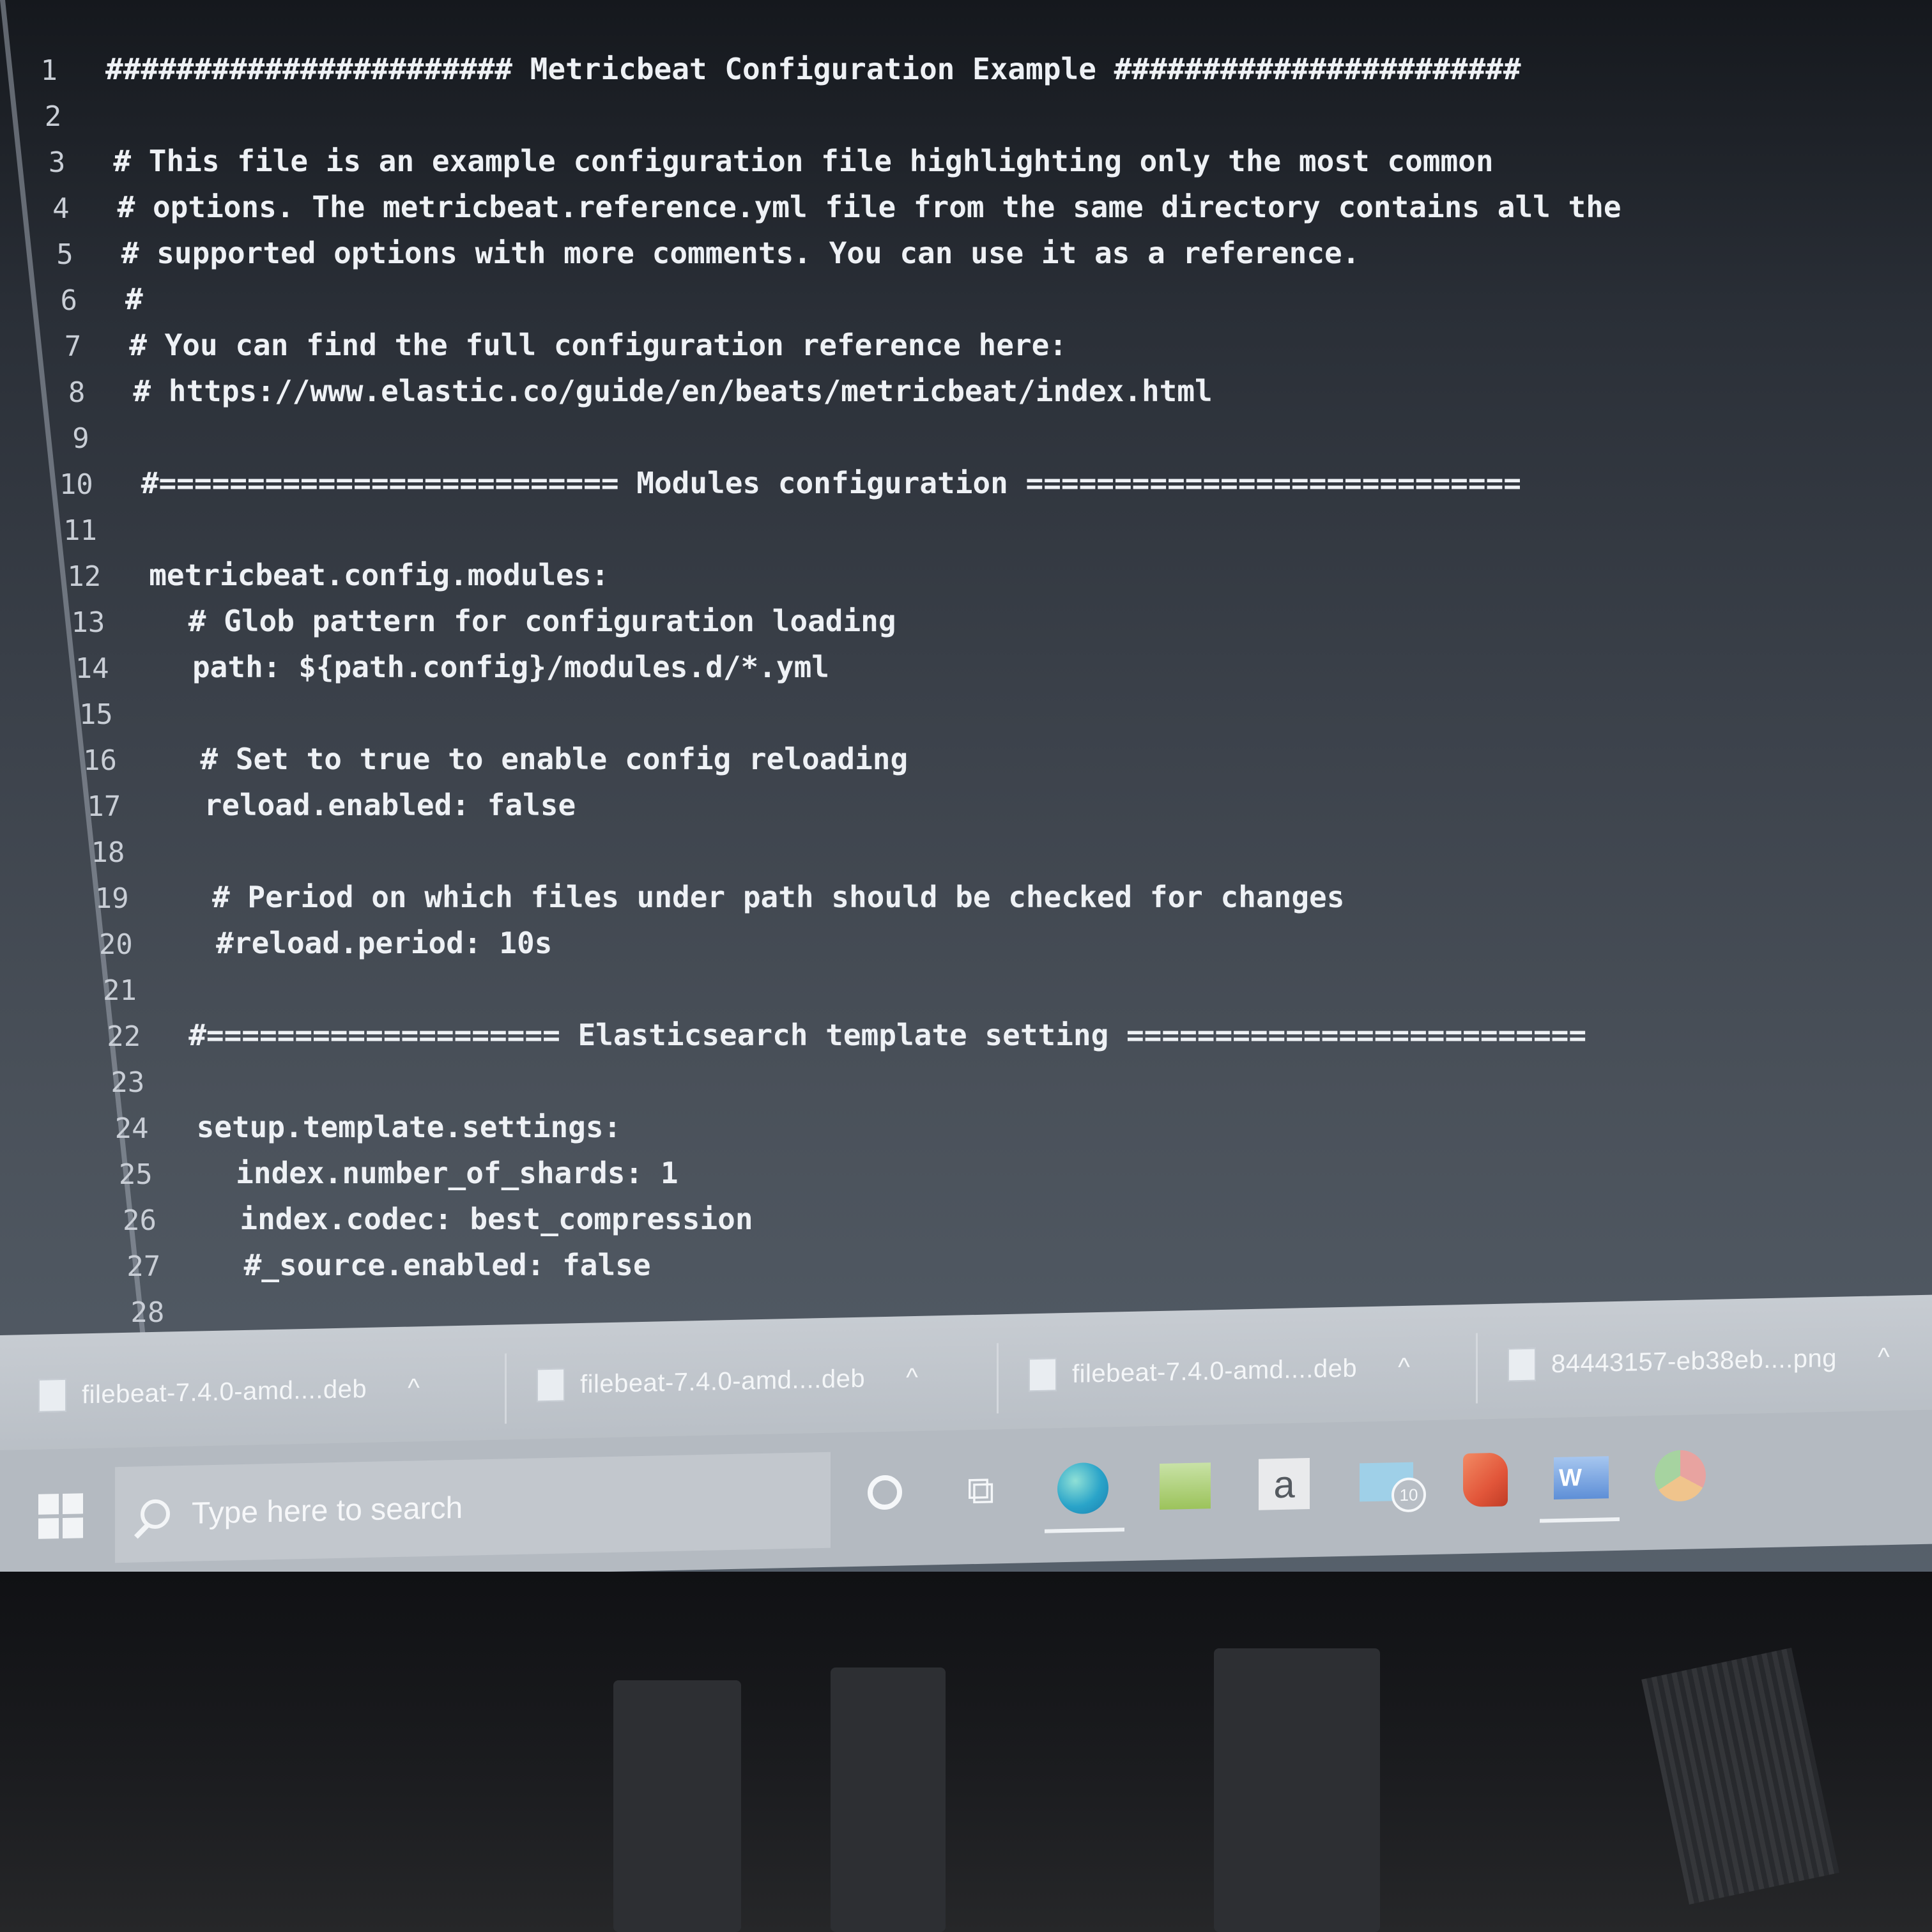 The image size is (1932, 1932). What do you see at coordinates (143, 1266) in the screenshot?
I see `line-number: 27` at bounding box center [143, 1266].